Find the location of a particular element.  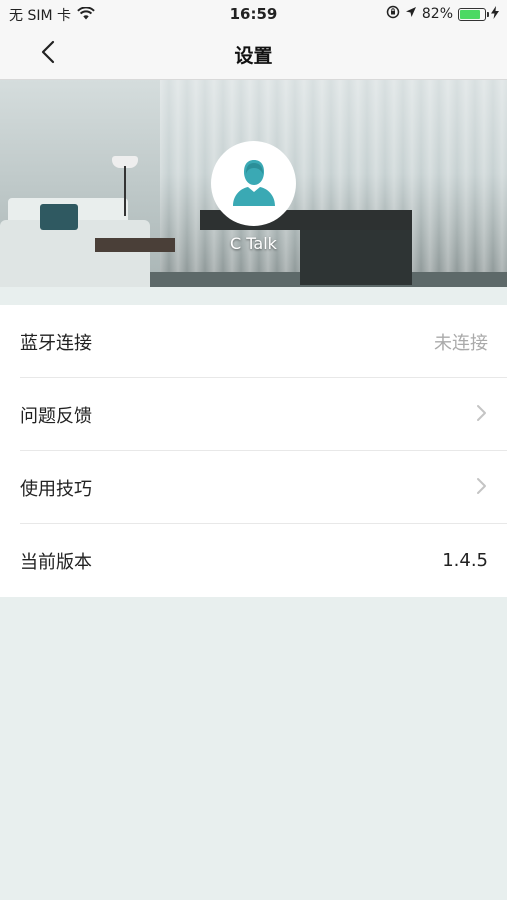

location-icon is located at coordinates (411, 14).